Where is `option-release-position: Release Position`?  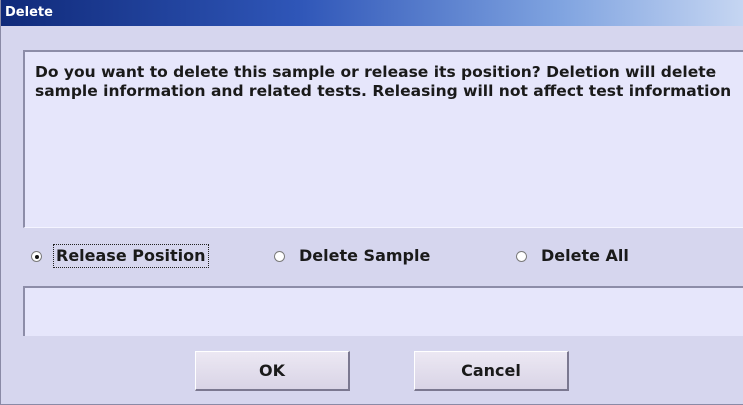
option-release-position: Release Position is located at coordinates (120, 256).